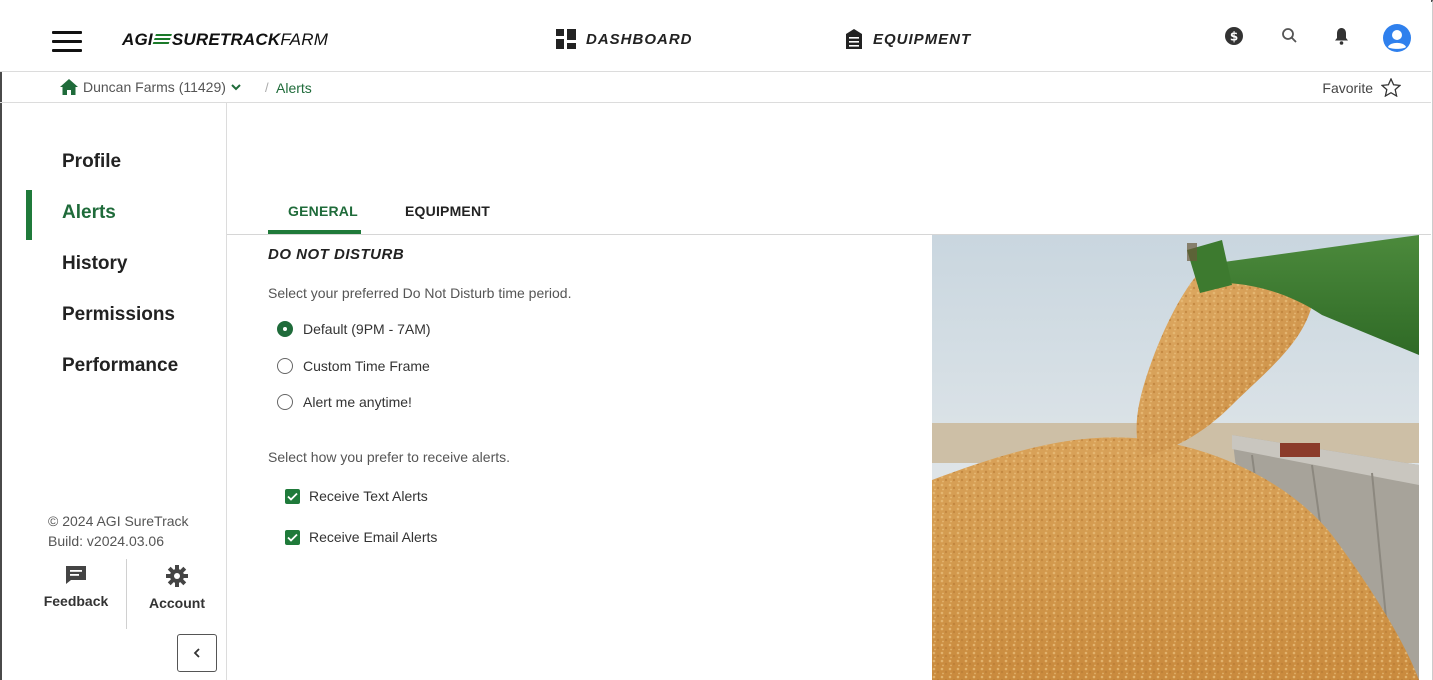 The height and width of the screenshot is (680, 1433). What do you see at coordinates (118, 521) in the screenshot?
I see `copyright-text: © 2024 AGI SureTrack` at bounding box center [118, 521].